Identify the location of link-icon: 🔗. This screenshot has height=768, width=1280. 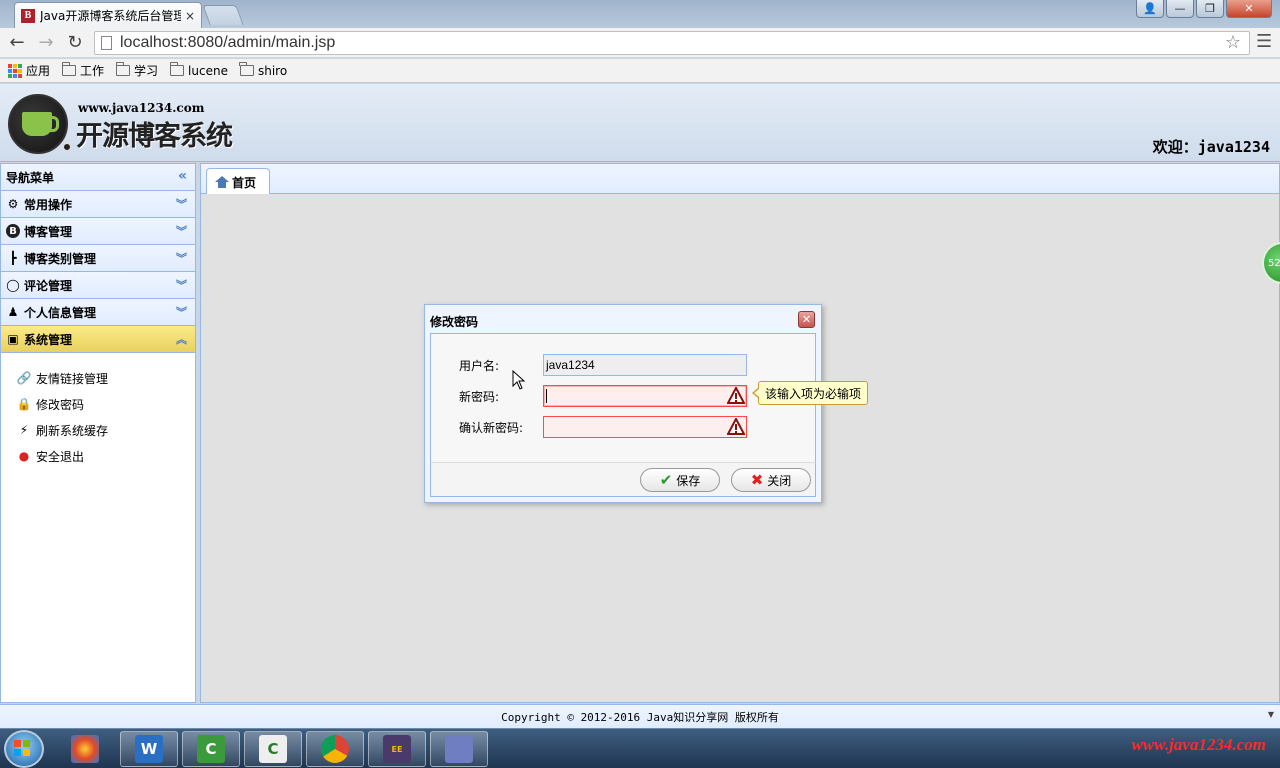
(24, 378).